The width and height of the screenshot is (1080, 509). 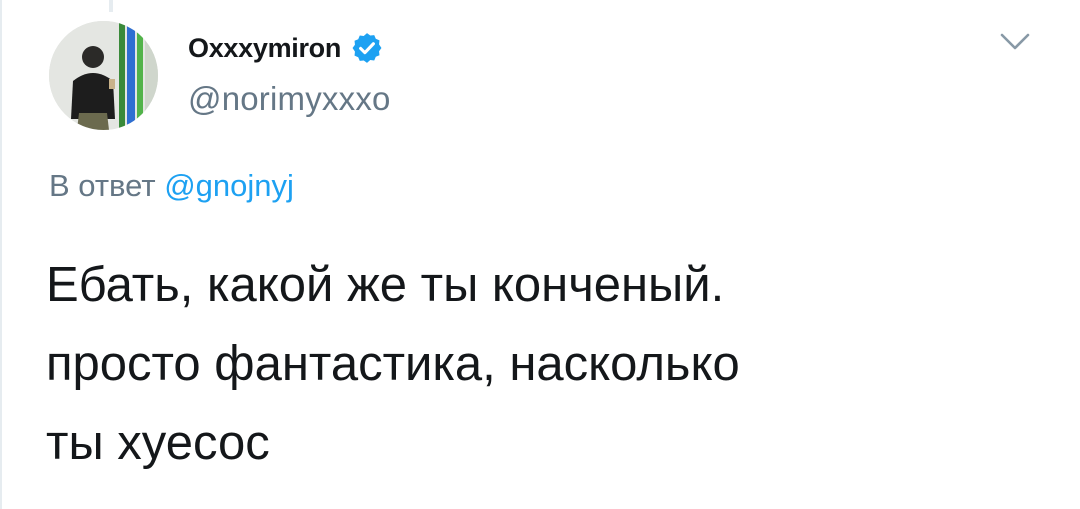 I want to click on tweet-text-line: просто фантастика, насколько, so click(x=393, y=364).